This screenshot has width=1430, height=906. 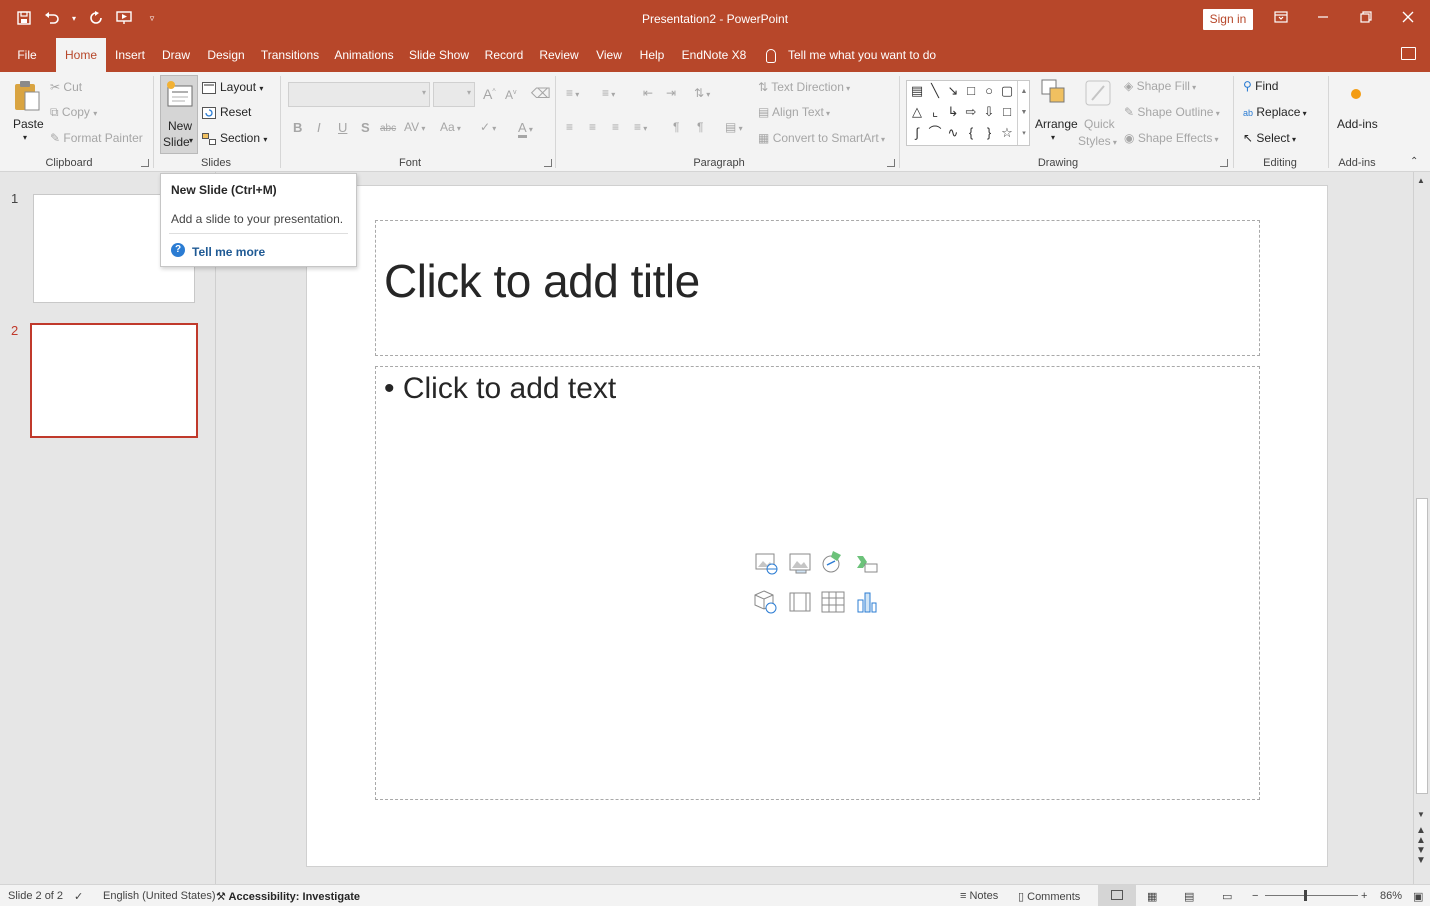 I want to click on italic-button: I, so click(x=319, y=127).